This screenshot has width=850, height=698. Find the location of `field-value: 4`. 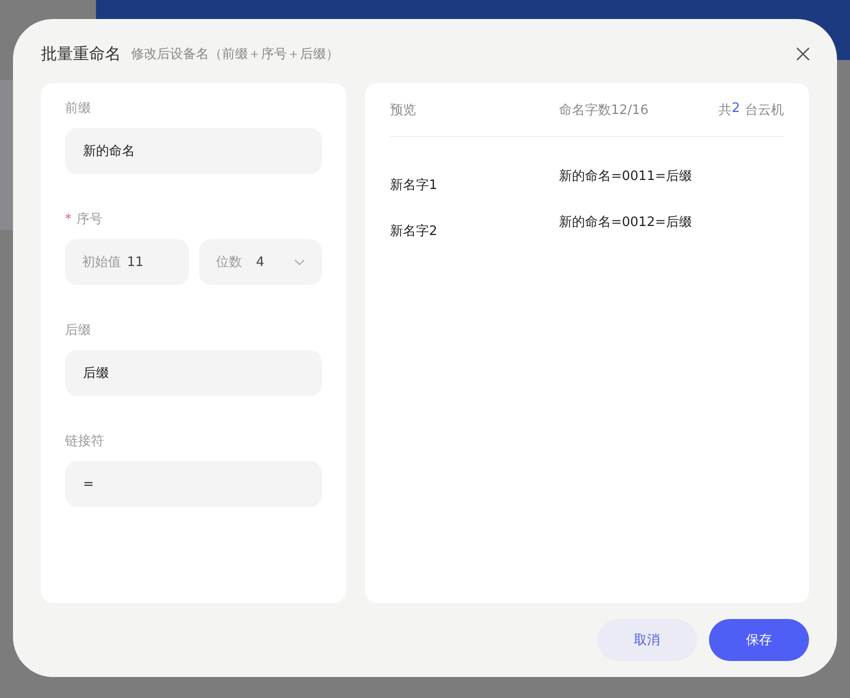

field-value: 4 is located at coordinates (260, 262).